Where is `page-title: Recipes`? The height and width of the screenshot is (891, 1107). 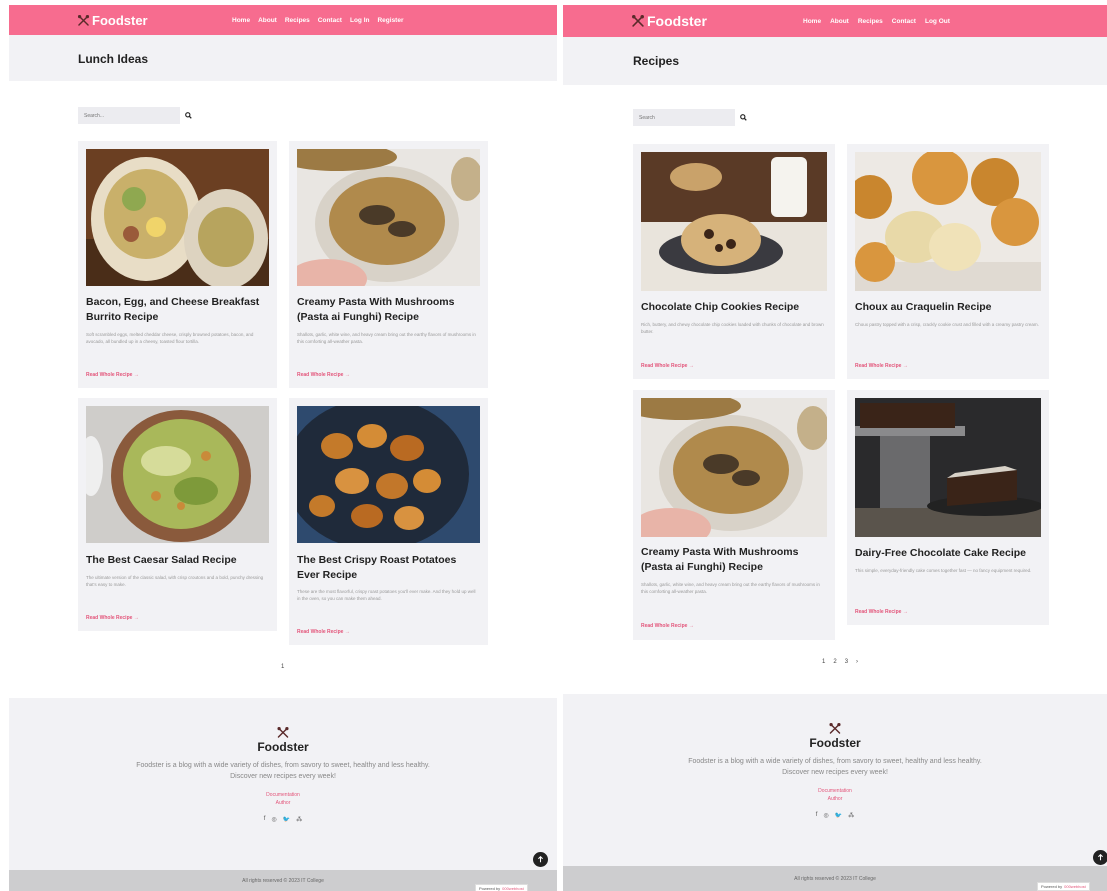 page-title: Recipes is located at coordinates (656, 61).